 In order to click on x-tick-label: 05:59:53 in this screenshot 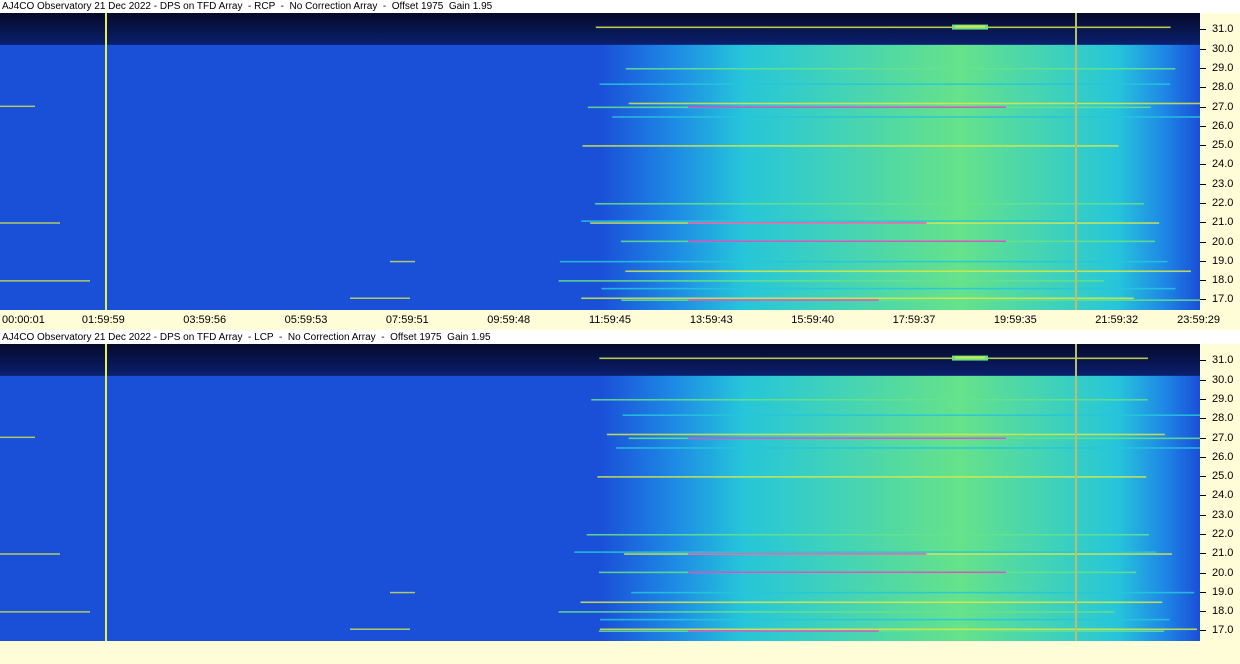, I will do `click(306, 320)`.